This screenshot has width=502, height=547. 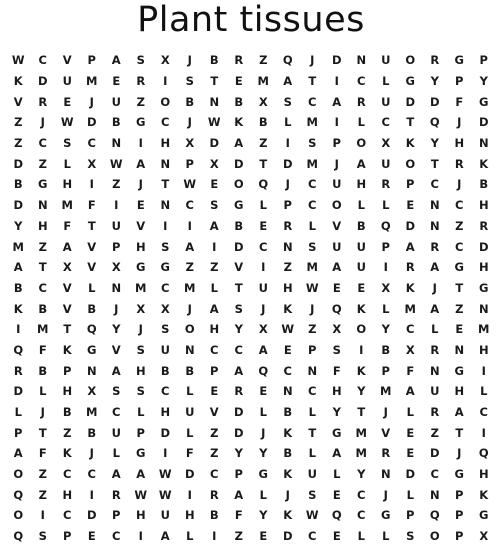 I want to click on grid-letter: I, so click(x=190, y=226).